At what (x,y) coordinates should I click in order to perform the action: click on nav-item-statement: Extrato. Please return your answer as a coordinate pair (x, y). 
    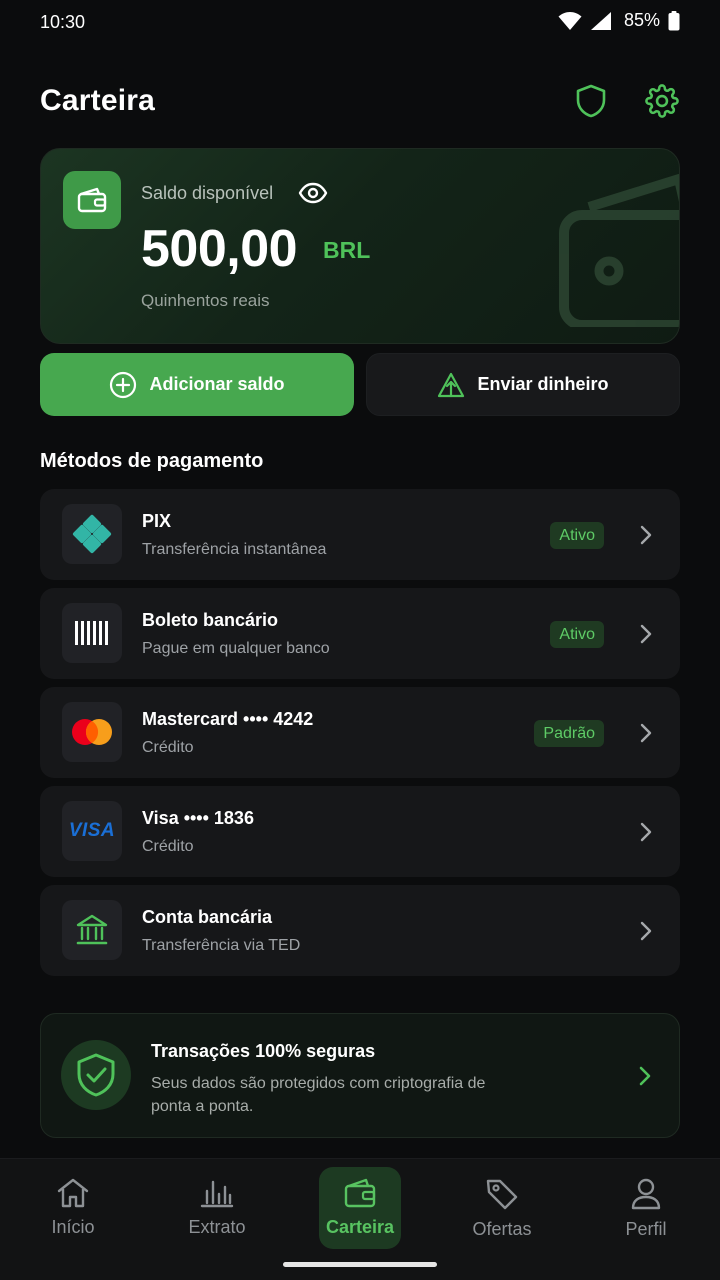
    Looking at the image, I should click on (217, 1208).